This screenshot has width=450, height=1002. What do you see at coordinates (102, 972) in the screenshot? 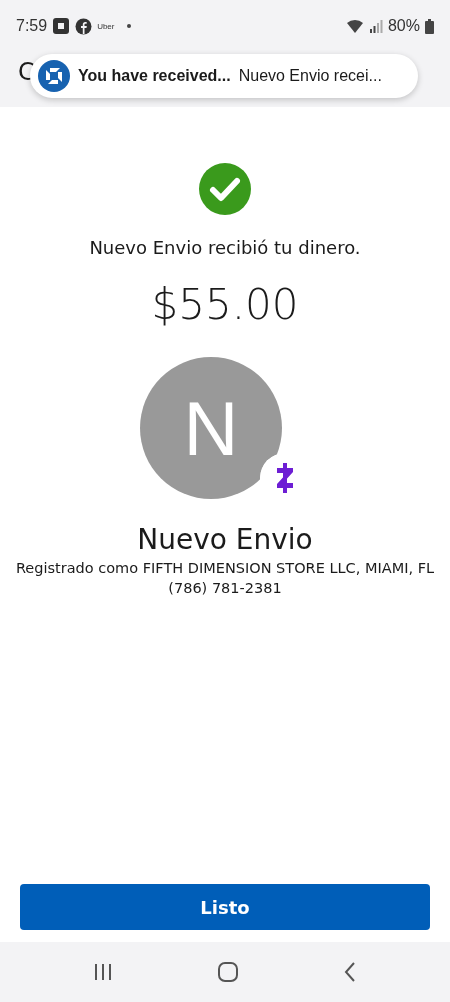
I see `recent-apps-icon` at bounding box center [102, 972].